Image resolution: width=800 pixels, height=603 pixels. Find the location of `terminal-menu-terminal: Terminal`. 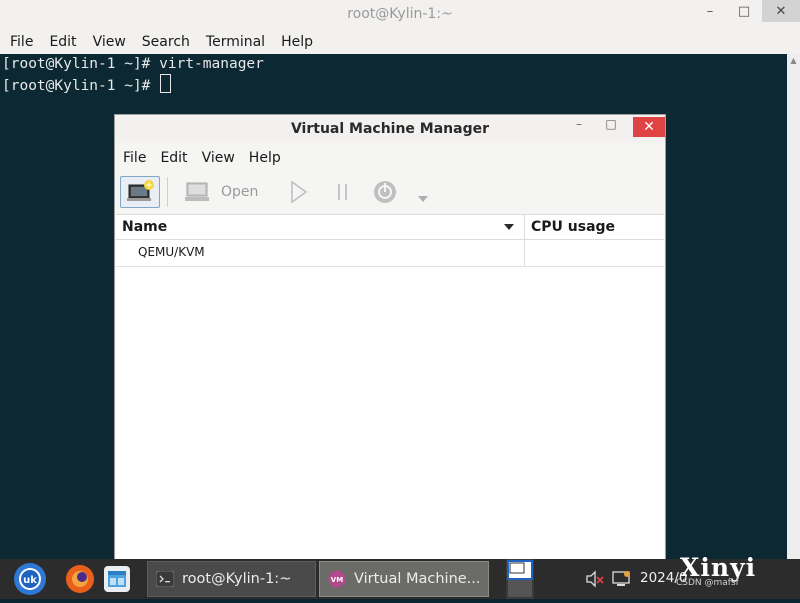

terminal-menu-terminal: Terminal is located at coordinates (235, 42).